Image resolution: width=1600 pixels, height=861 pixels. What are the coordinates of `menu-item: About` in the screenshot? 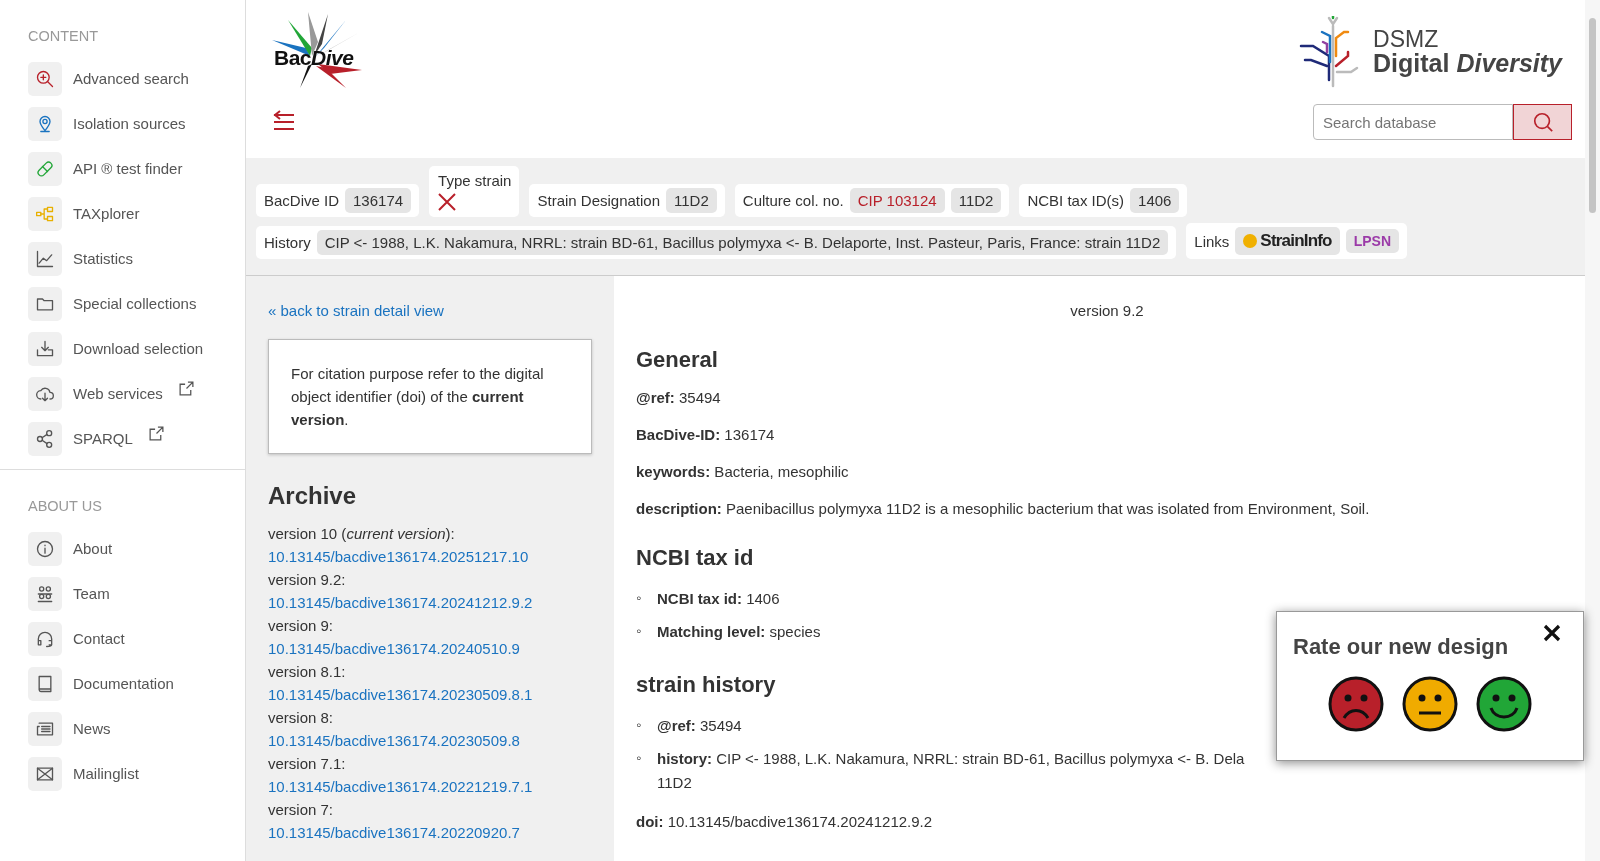 It's located at (93, 548).